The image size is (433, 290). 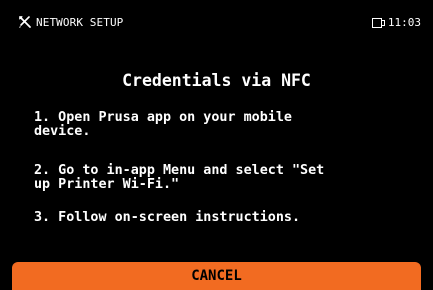 What do you see at coordinates (404, 22) in the screenshot?
I see `clock-time: 11:03` at bounding box center [404, 22].